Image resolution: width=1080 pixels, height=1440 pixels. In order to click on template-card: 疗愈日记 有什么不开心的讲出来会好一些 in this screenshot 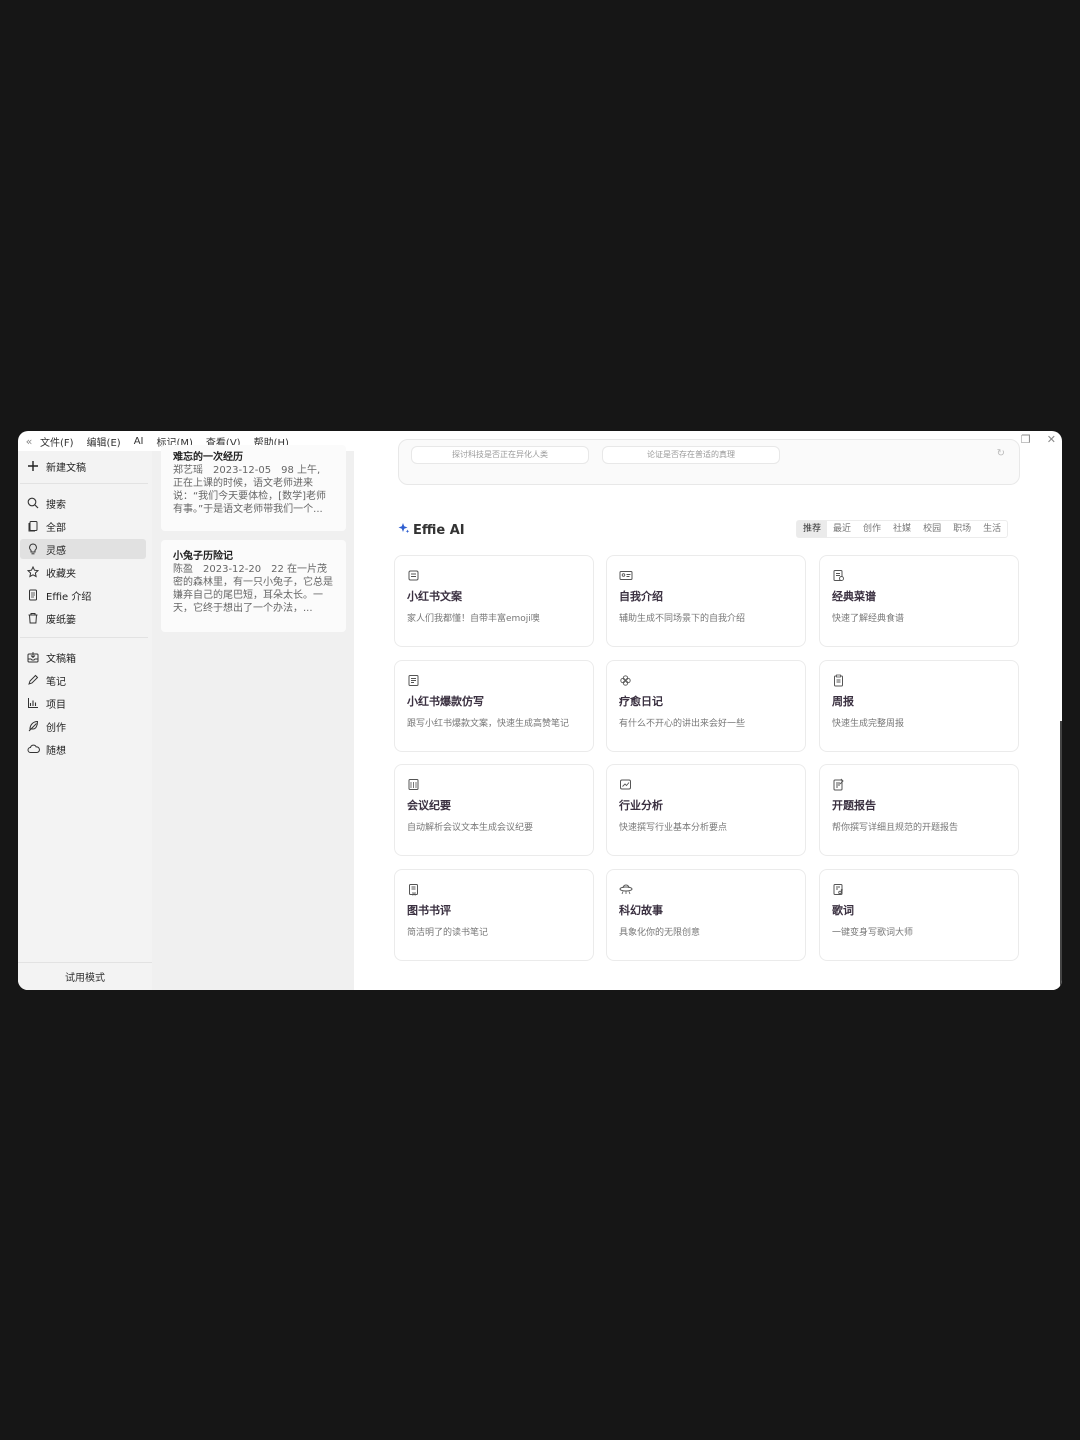, I will do `click(706, 706)`.